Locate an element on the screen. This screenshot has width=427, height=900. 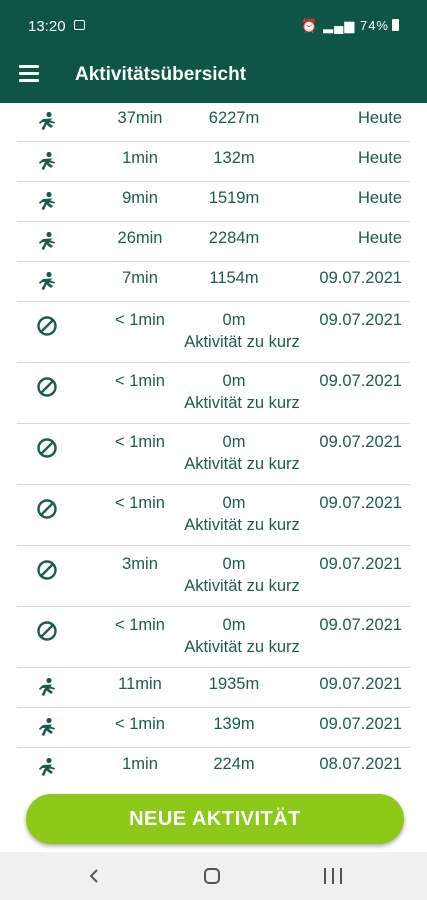
app-bar: Aktivitätsübersicht is located at coordinates (213, 76).